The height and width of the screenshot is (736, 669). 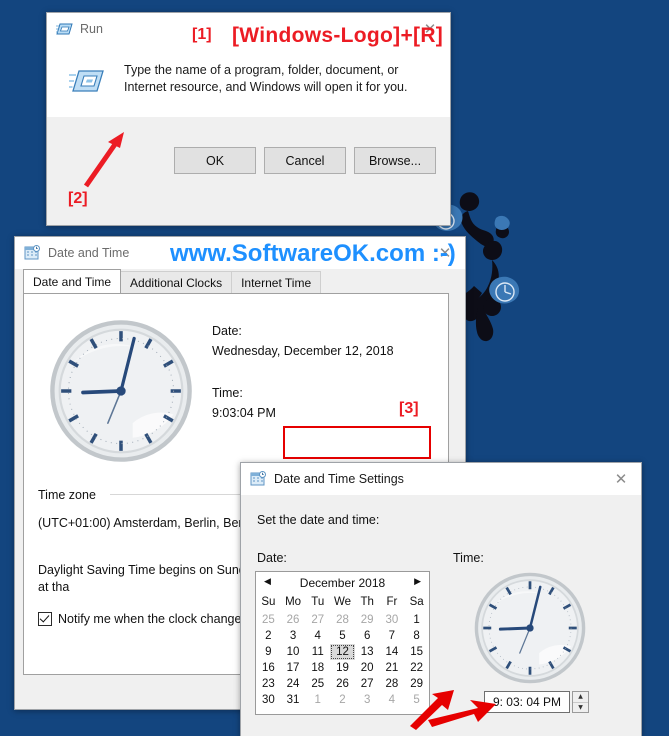 I want to click on calendar-weekday-tu: Tu, so click(x=318, y=602).